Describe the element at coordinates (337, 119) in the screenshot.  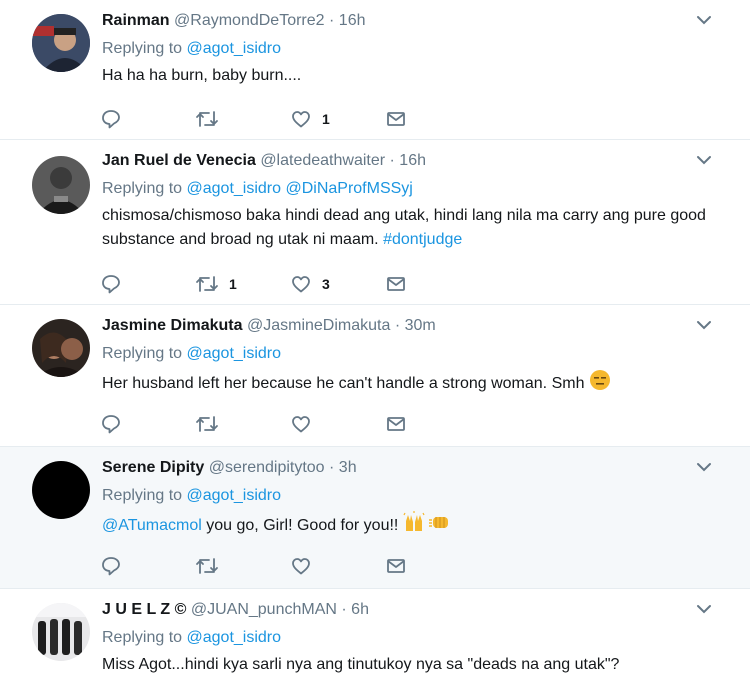
I see `like-button: 1` at that location.